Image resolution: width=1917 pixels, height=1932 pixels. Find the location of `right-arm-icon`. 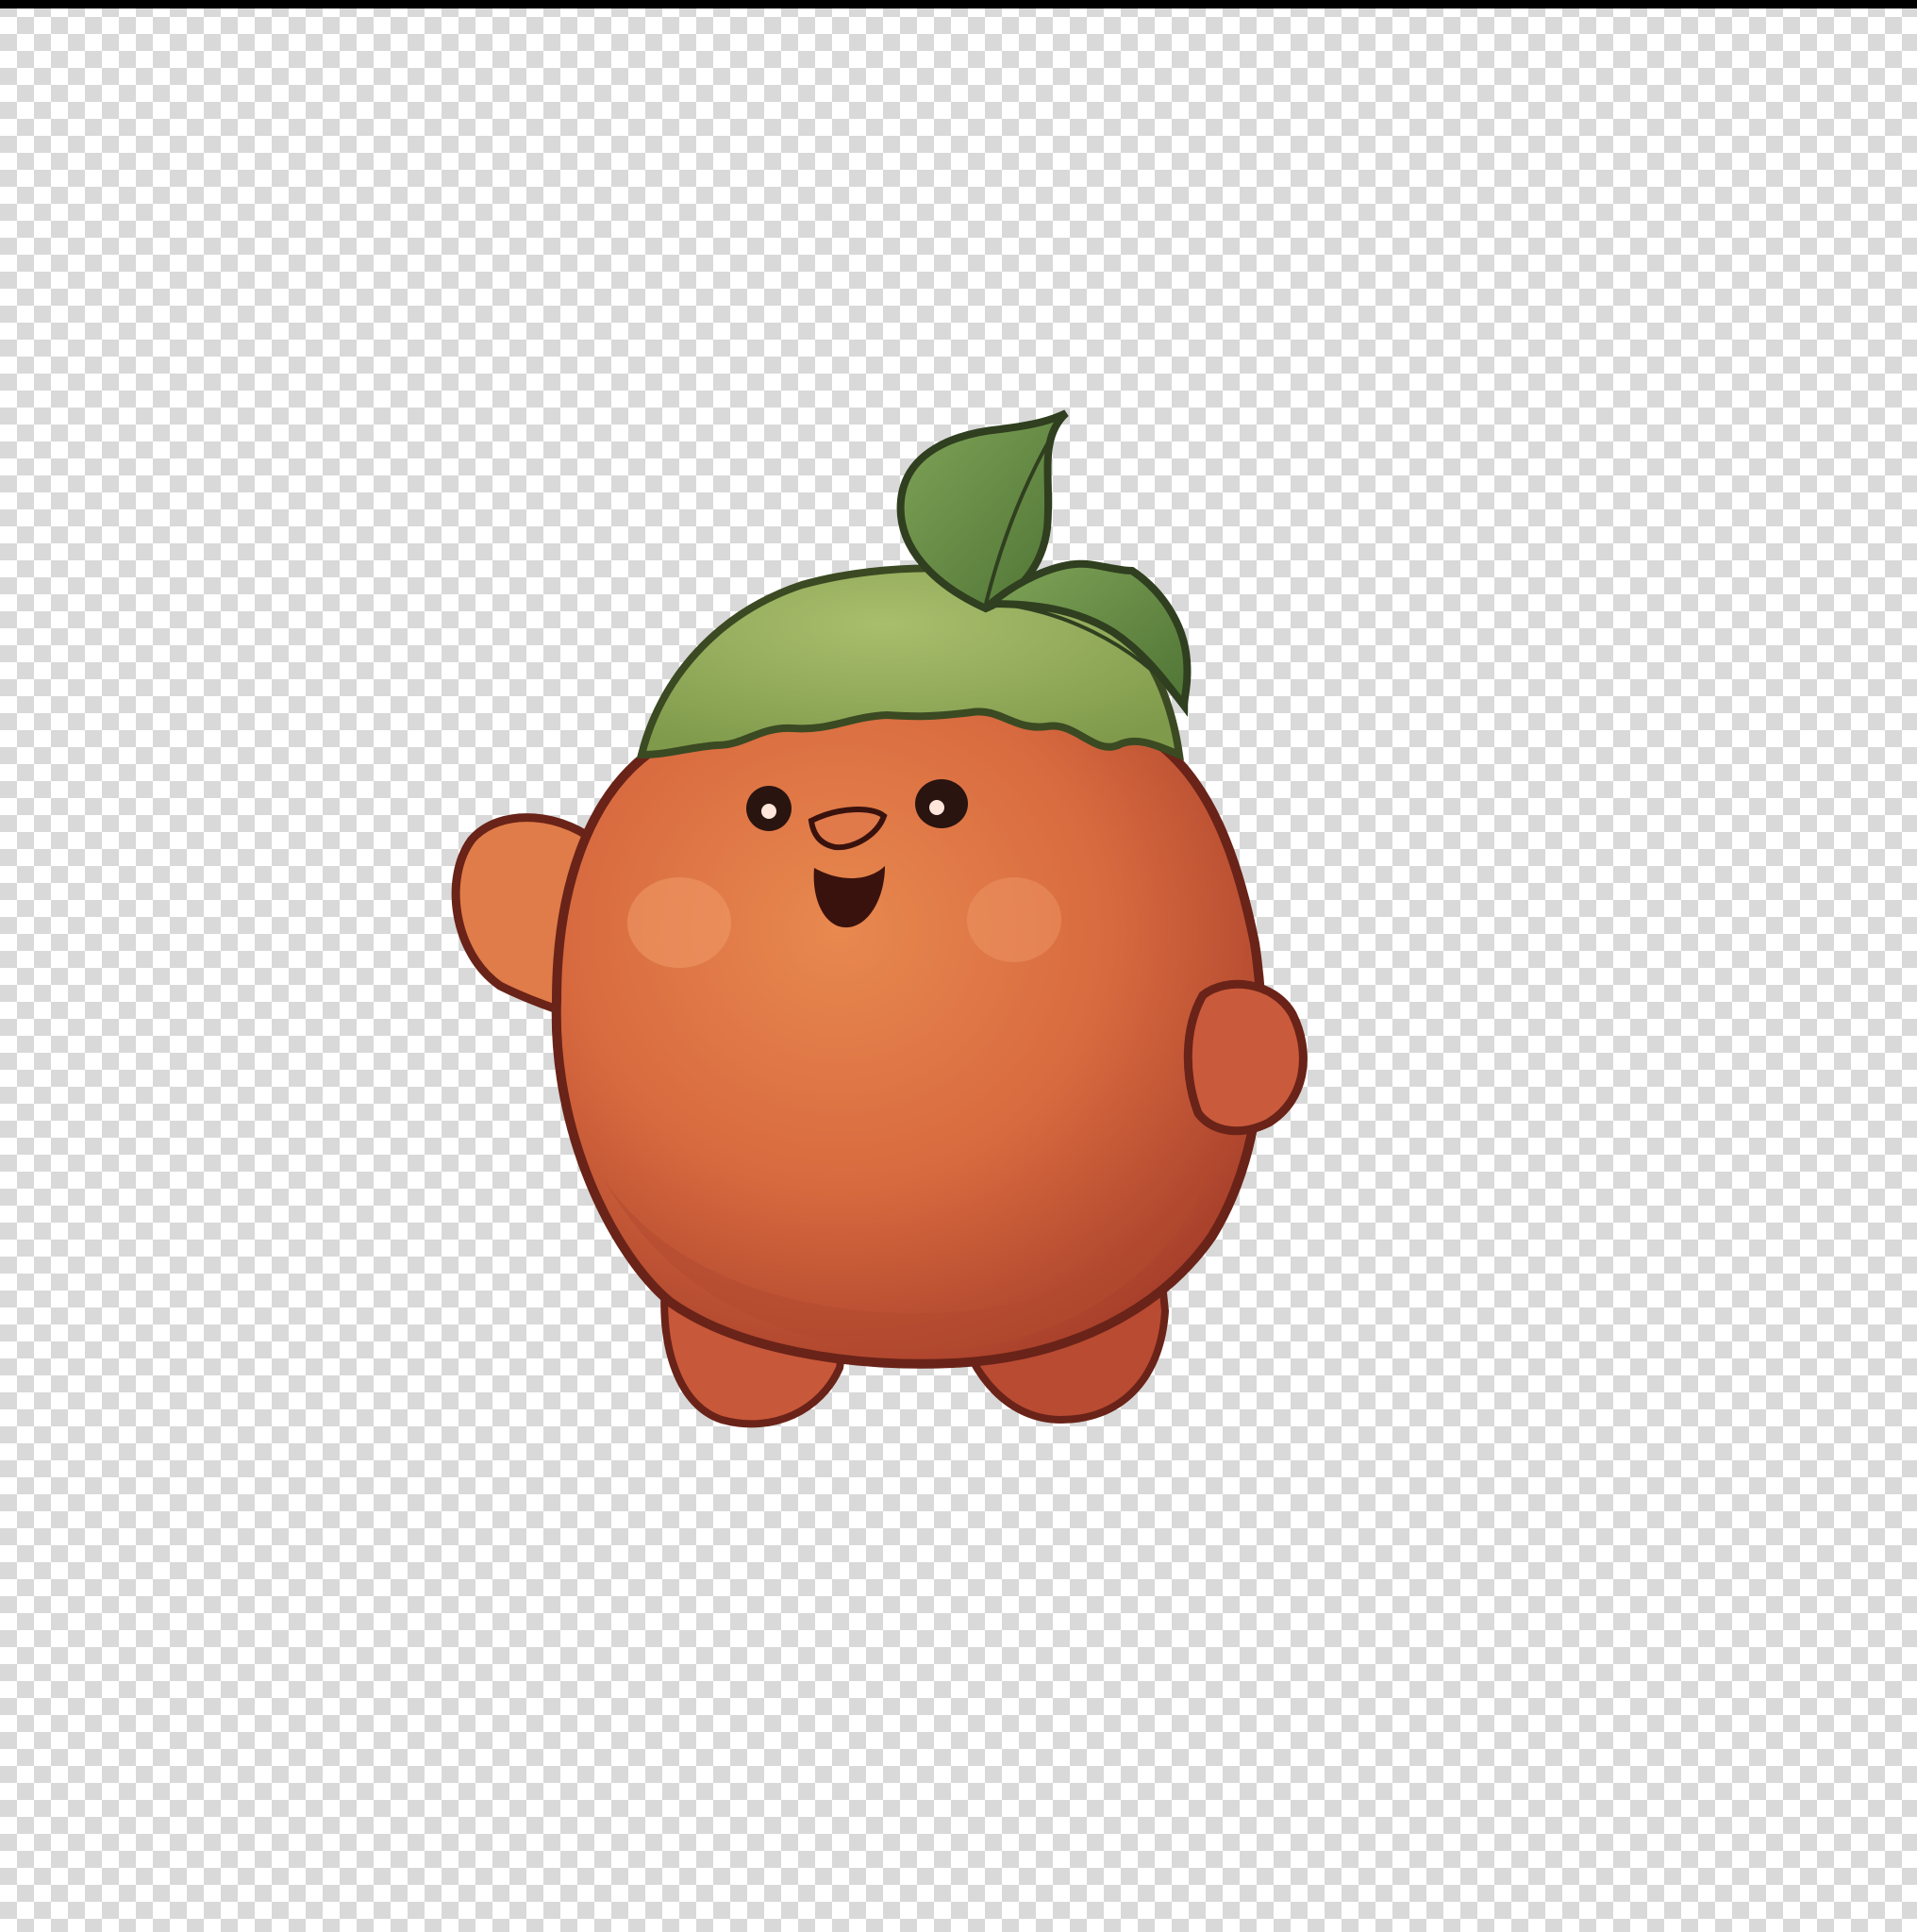

right-arm-icon is located at coordinates (1245, 1057).